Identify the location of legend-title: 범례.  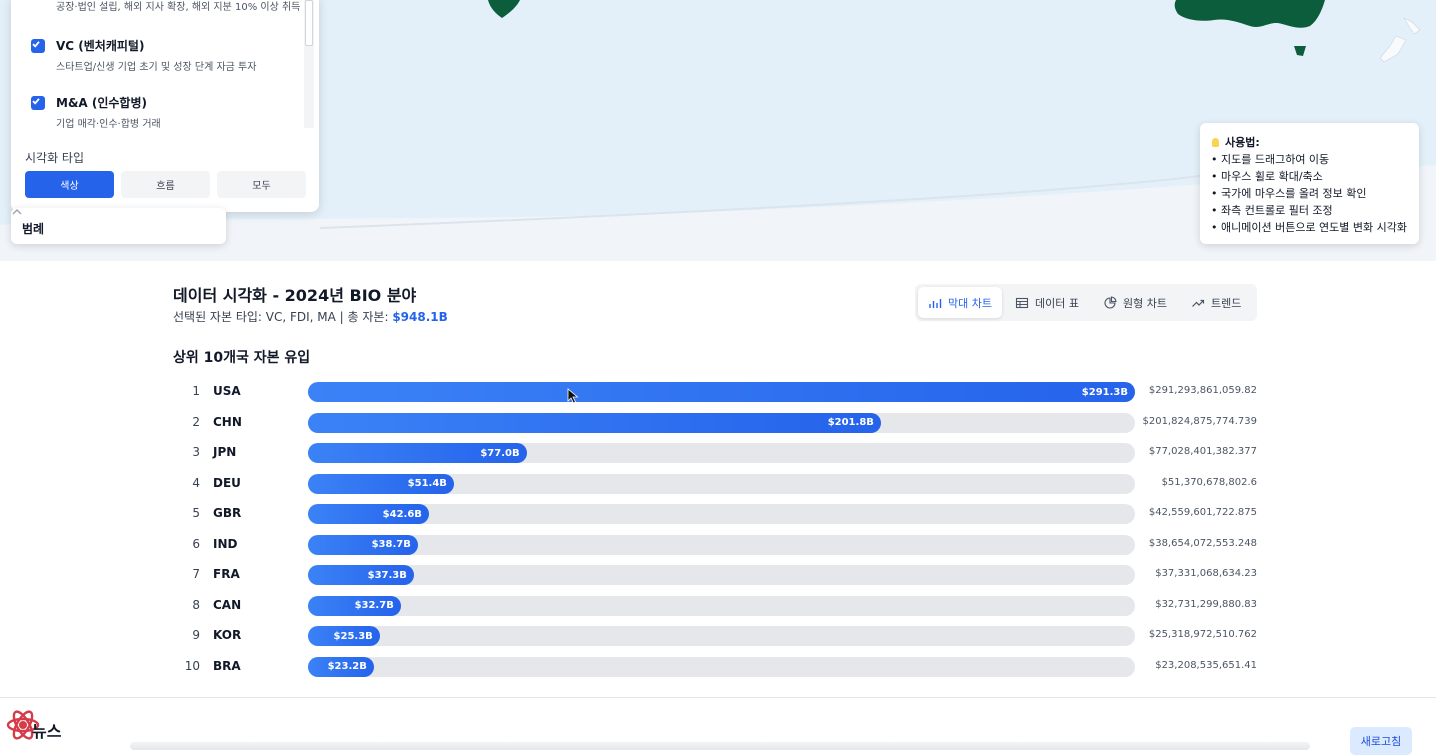
(33, 229).